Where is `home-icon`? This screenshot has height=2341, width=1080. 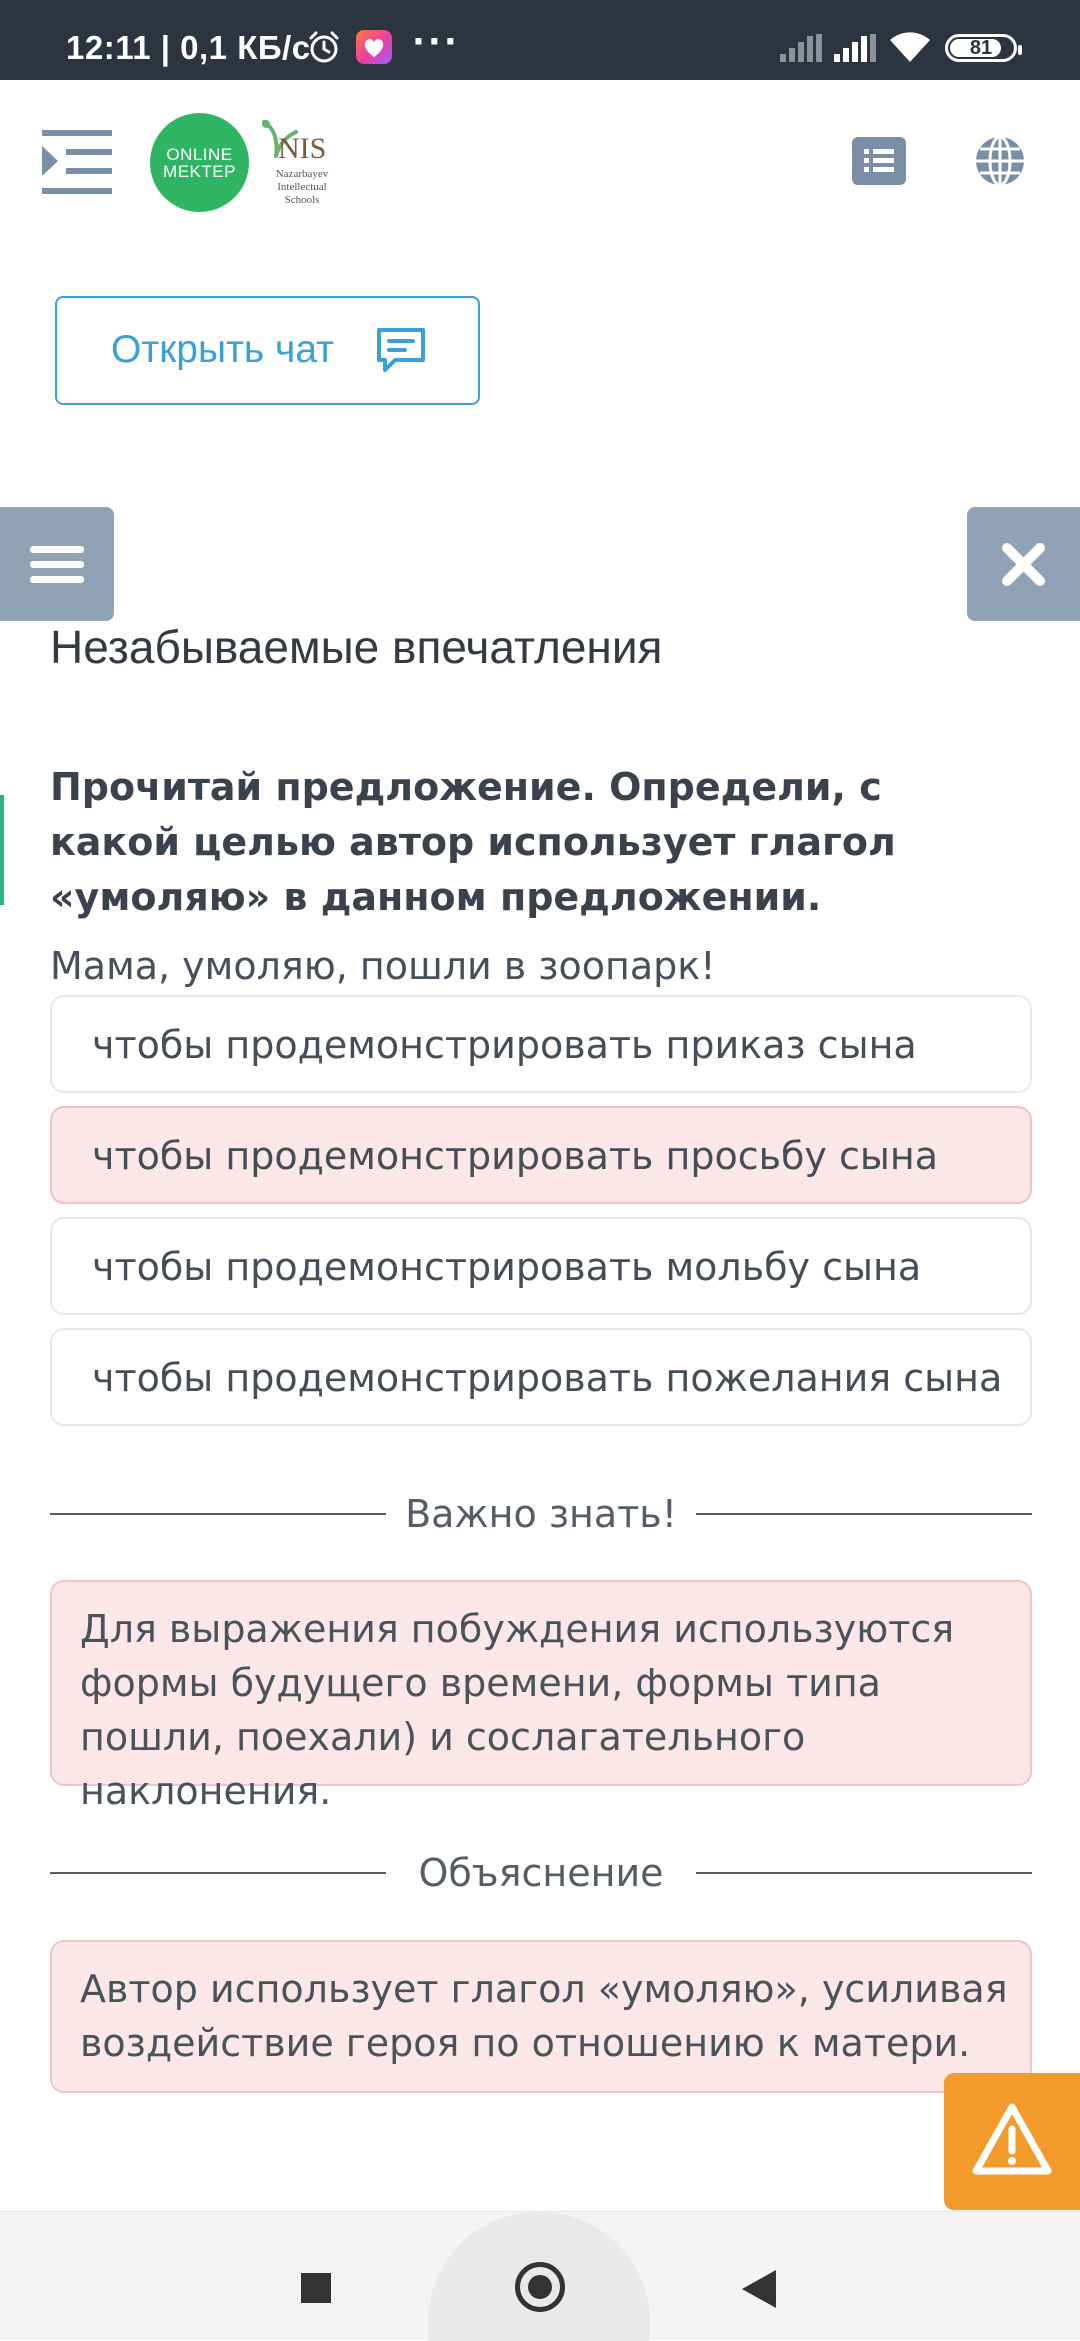 home-icon is located at coordinates (540, 2287).